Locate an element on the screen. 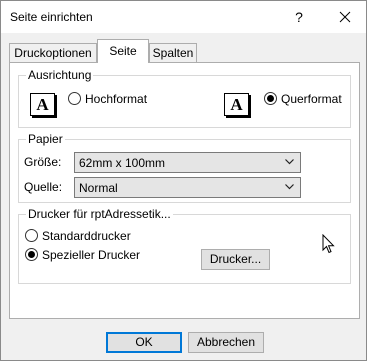 This screenshot has width=367, height=361. landscape-label: Querformat is located at coordinates (311, 99).